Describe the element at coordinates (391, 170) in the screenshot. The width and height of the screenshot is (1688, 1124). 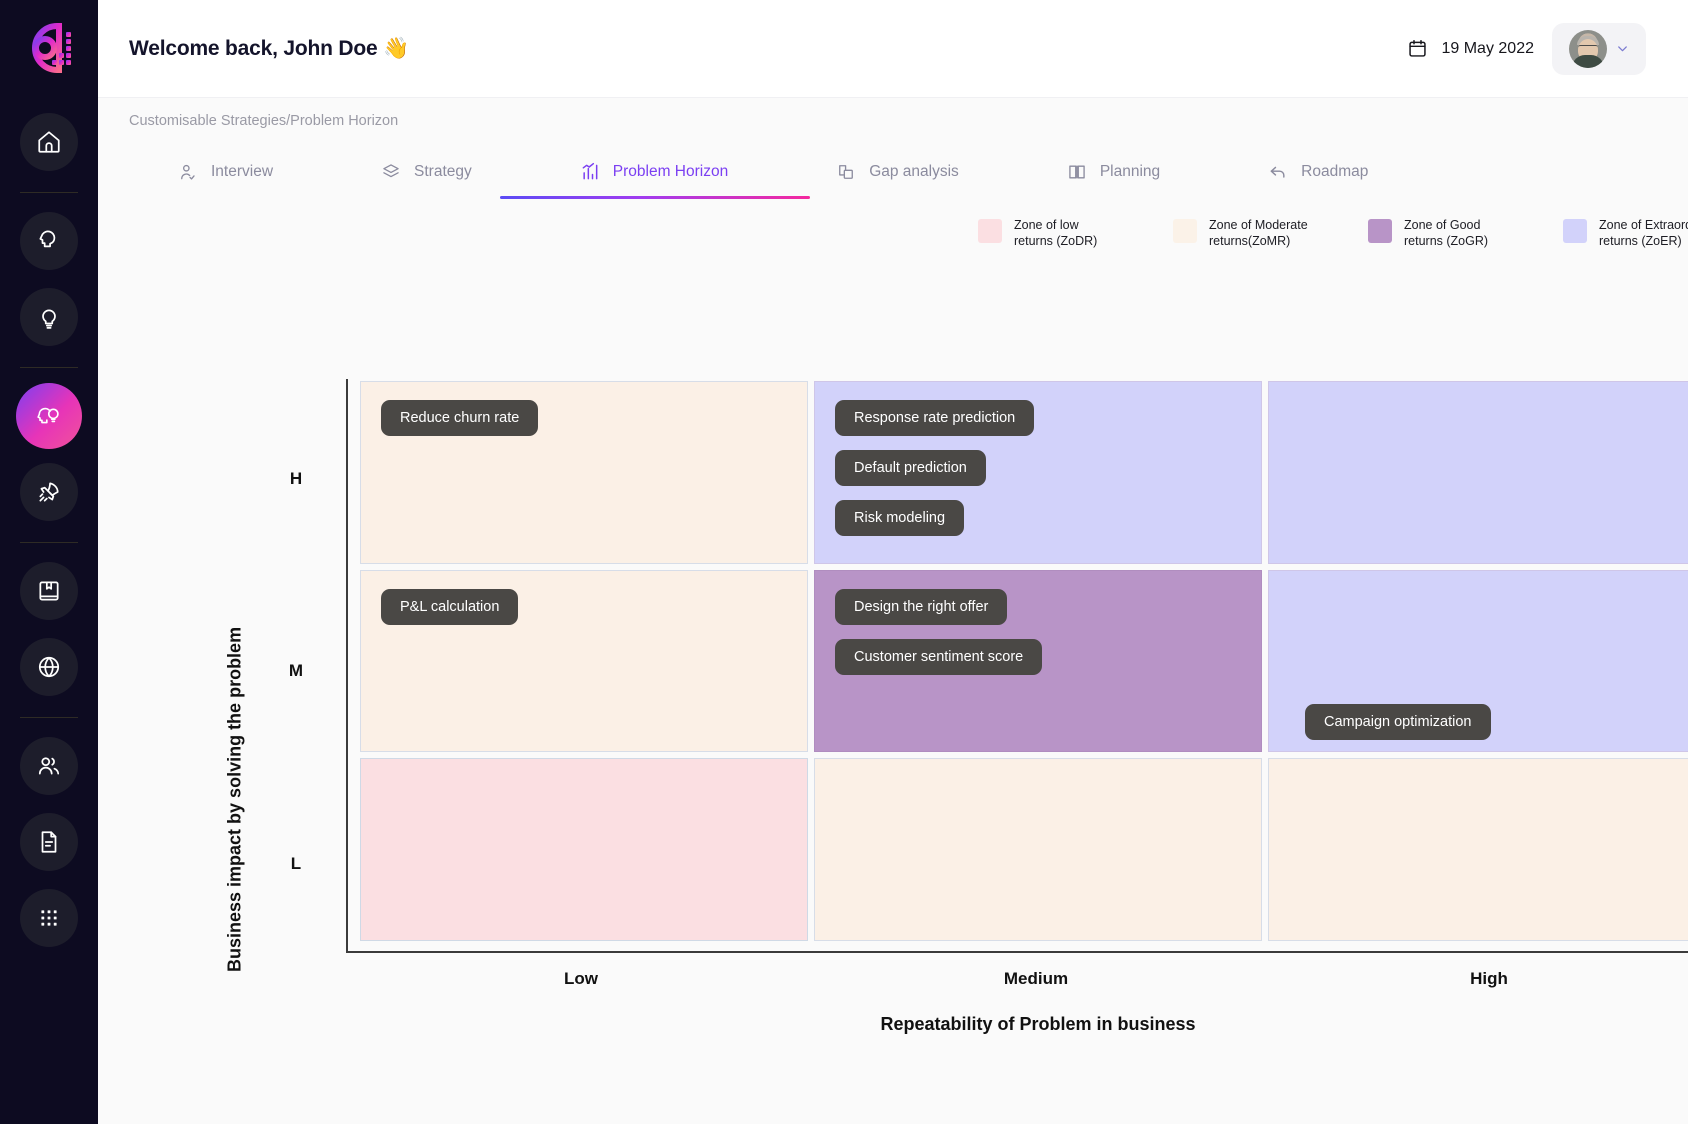
I see `layers-icon` at that location.